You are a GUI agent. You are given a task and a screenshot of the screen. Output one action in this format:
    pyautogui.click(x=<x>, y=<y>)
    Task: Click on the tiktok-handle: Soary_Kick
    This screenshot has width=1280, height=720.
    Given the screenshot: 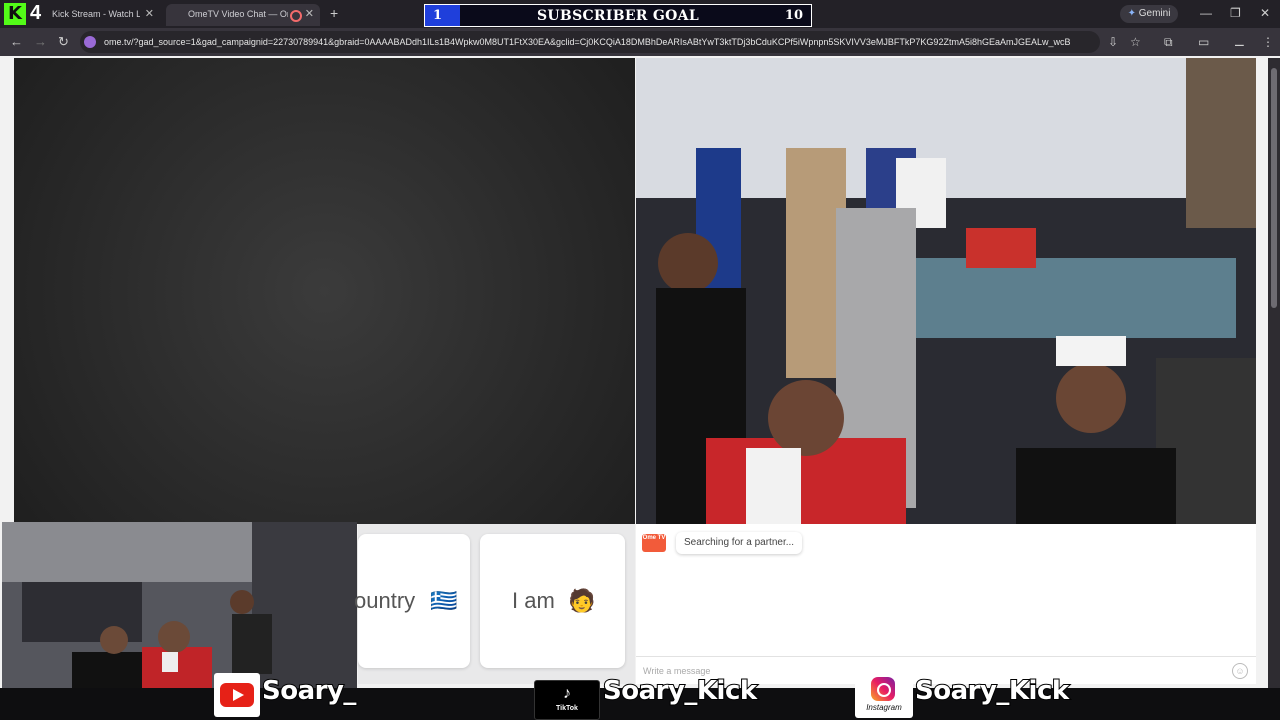 What is the action you would take?
    pyautogui.click(x=680, y=691)
    